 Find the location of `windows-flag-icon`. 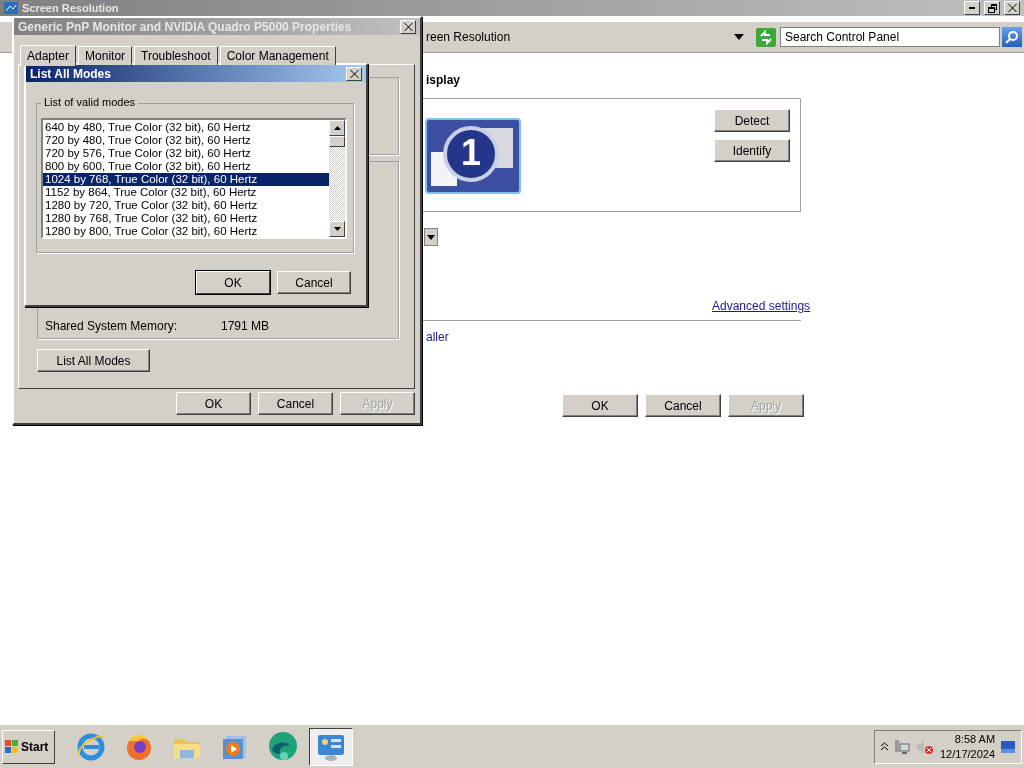

windows-flag-icon is located at coordinates (12, 746).